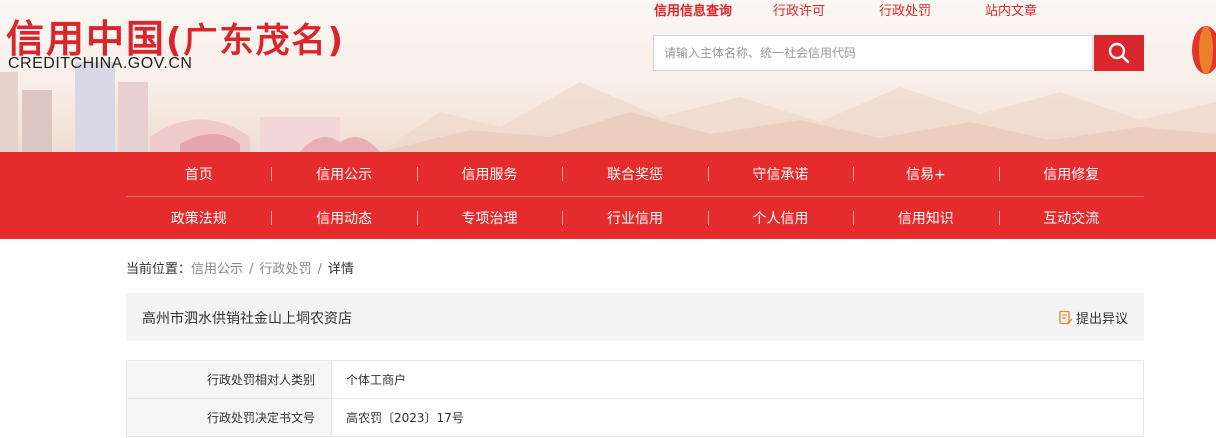 The width and height of the screenshot is (1216, 438). What do you see at coordinates (905, 12) in the screenshot?
I see `top-link-admin-penalty: 行政处罚` at bounding box center [905, 12].